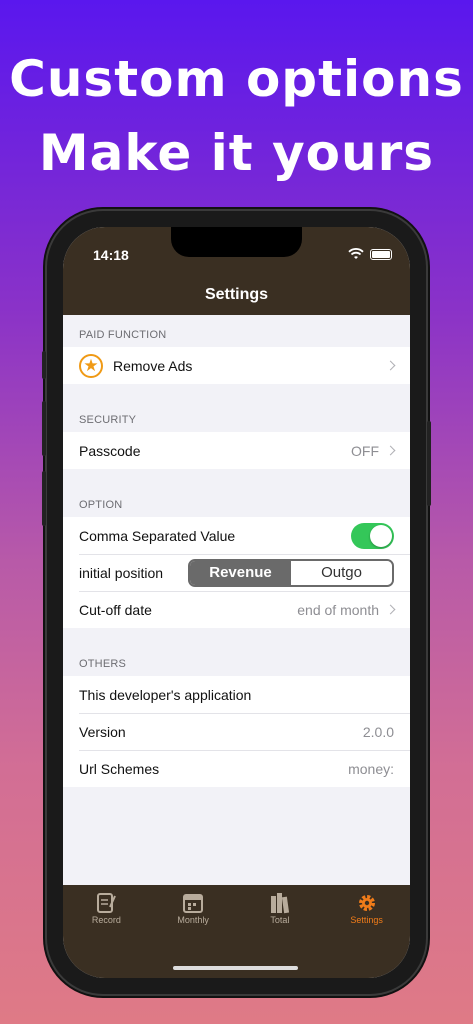 The height and width of the screenshot is (1024, 473). What do you see at coordinates (153, 365) in the screenshot?
I see `remove-ads-label: Remove Ads` at bounding box center [153, 365].